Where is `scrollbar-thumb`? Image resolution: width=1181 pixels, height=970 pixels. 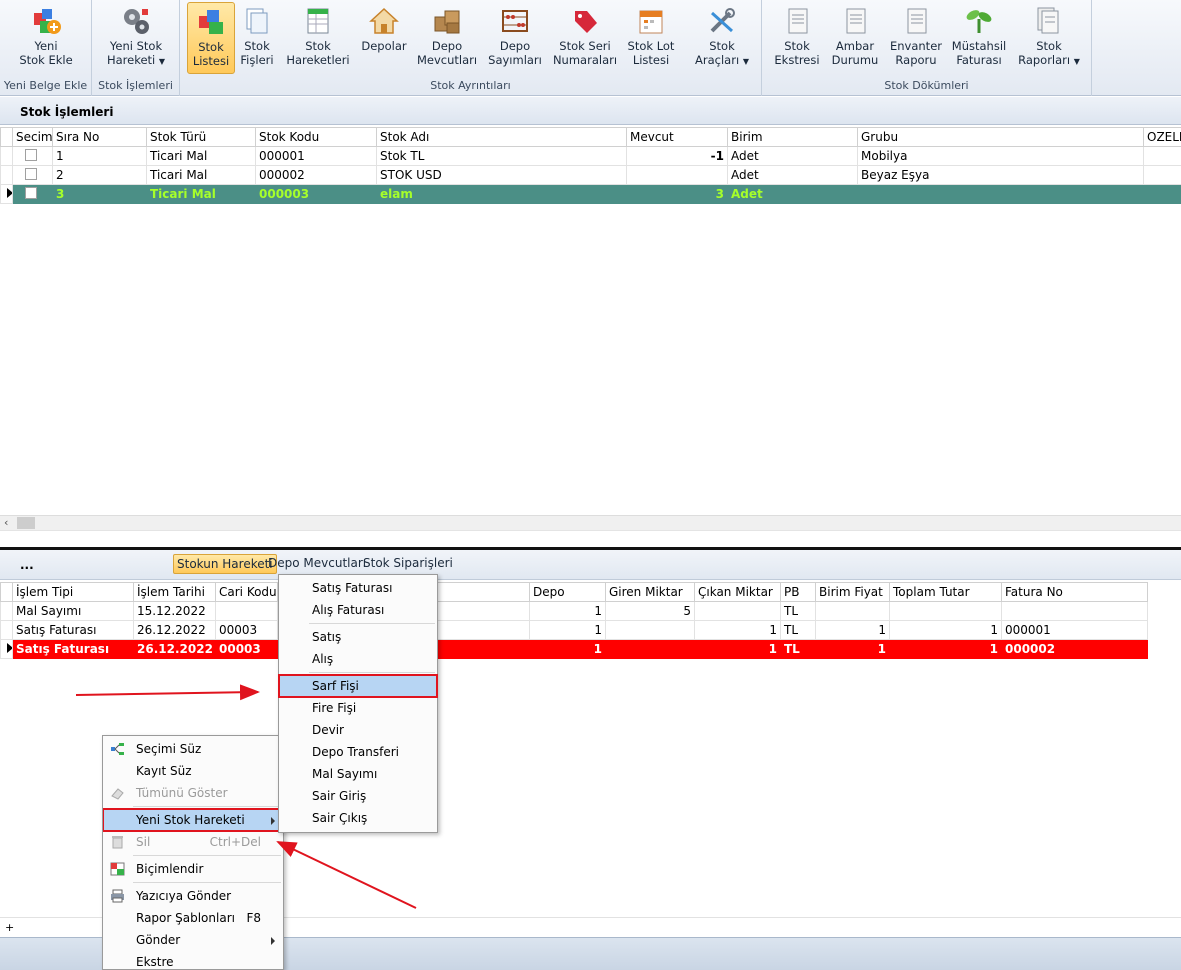 scrollbar-thumb is located at coordinates (26, 523).